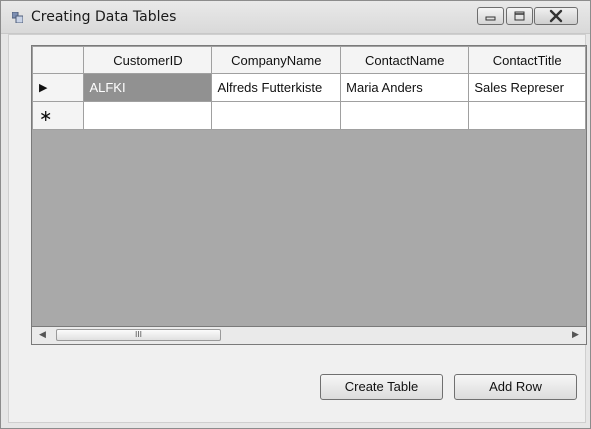 This screenshot has width=591, height=429. Describe the element at coordinates (58, 115) in the screenshot. I see `new-row-indicator-icon: ∗` at that location.